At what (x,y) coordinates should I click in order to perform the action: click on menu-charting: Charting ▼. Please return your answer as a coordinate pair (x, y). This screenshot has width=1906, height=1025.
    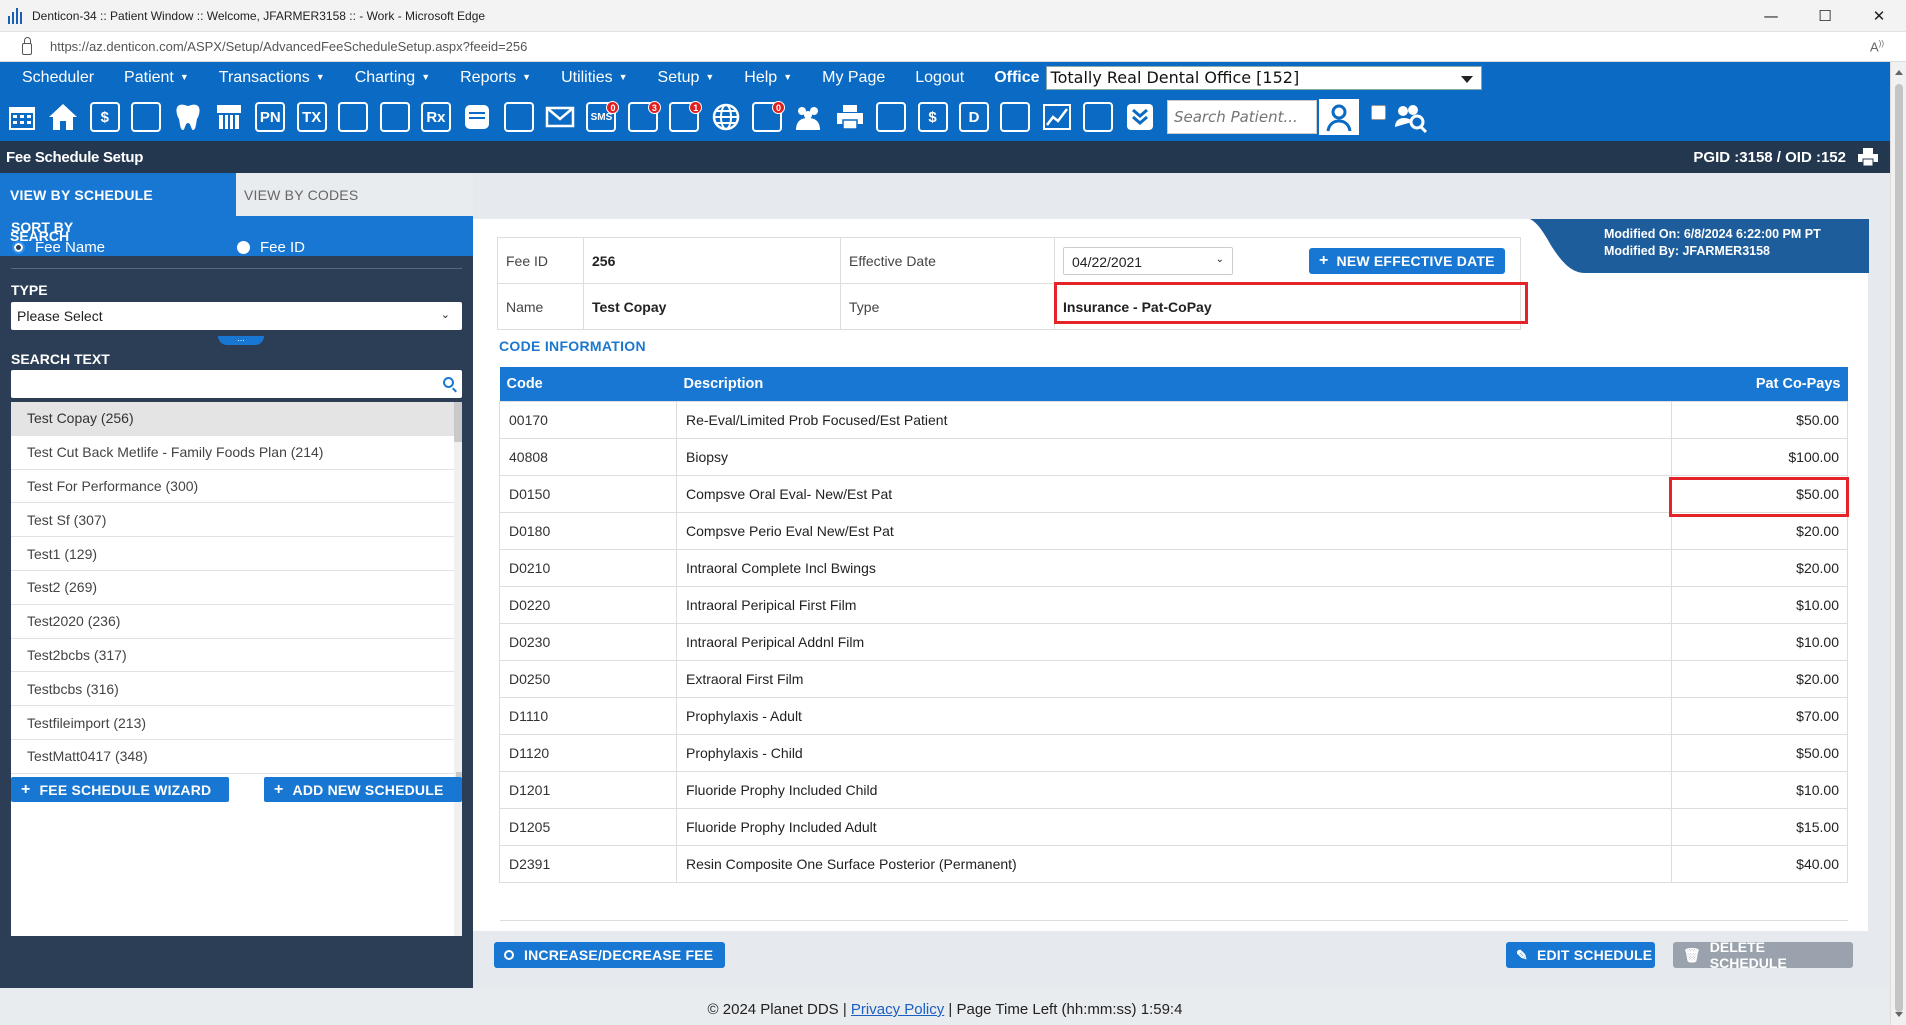
    Looking at the image, I should click on (392, 78).